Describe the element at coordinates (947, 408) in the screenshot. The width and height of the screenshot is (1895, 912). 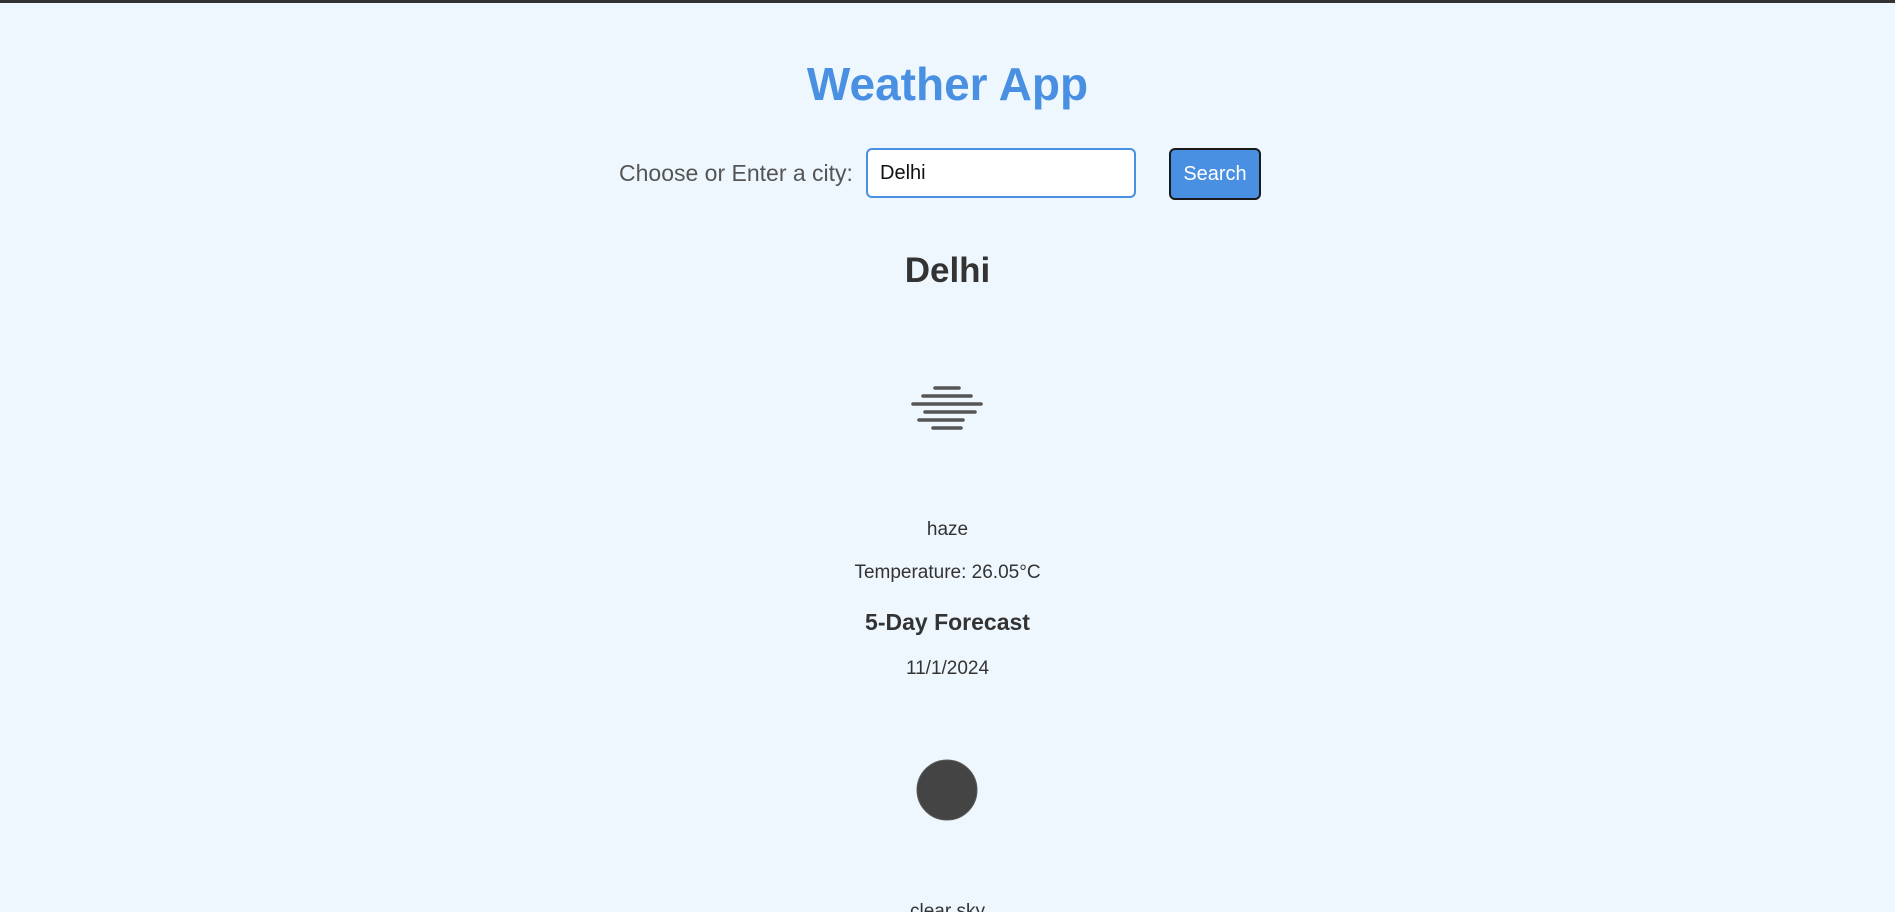
I see `haze-icon` at that location.